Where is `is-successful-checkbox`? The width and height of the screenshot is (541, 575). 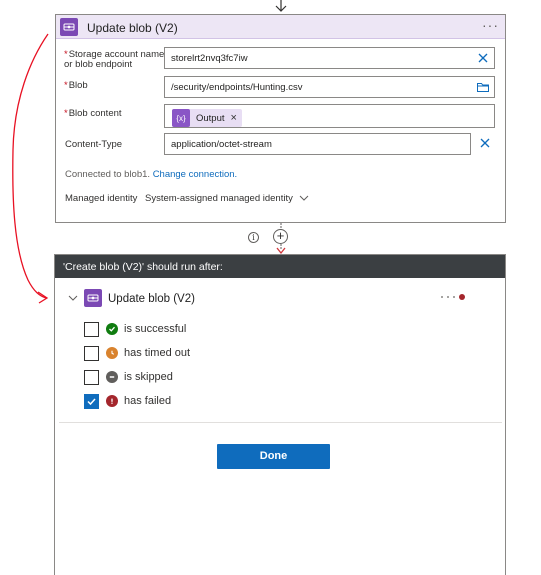
is-successful-checkbox is located at coordinates (91, 329).